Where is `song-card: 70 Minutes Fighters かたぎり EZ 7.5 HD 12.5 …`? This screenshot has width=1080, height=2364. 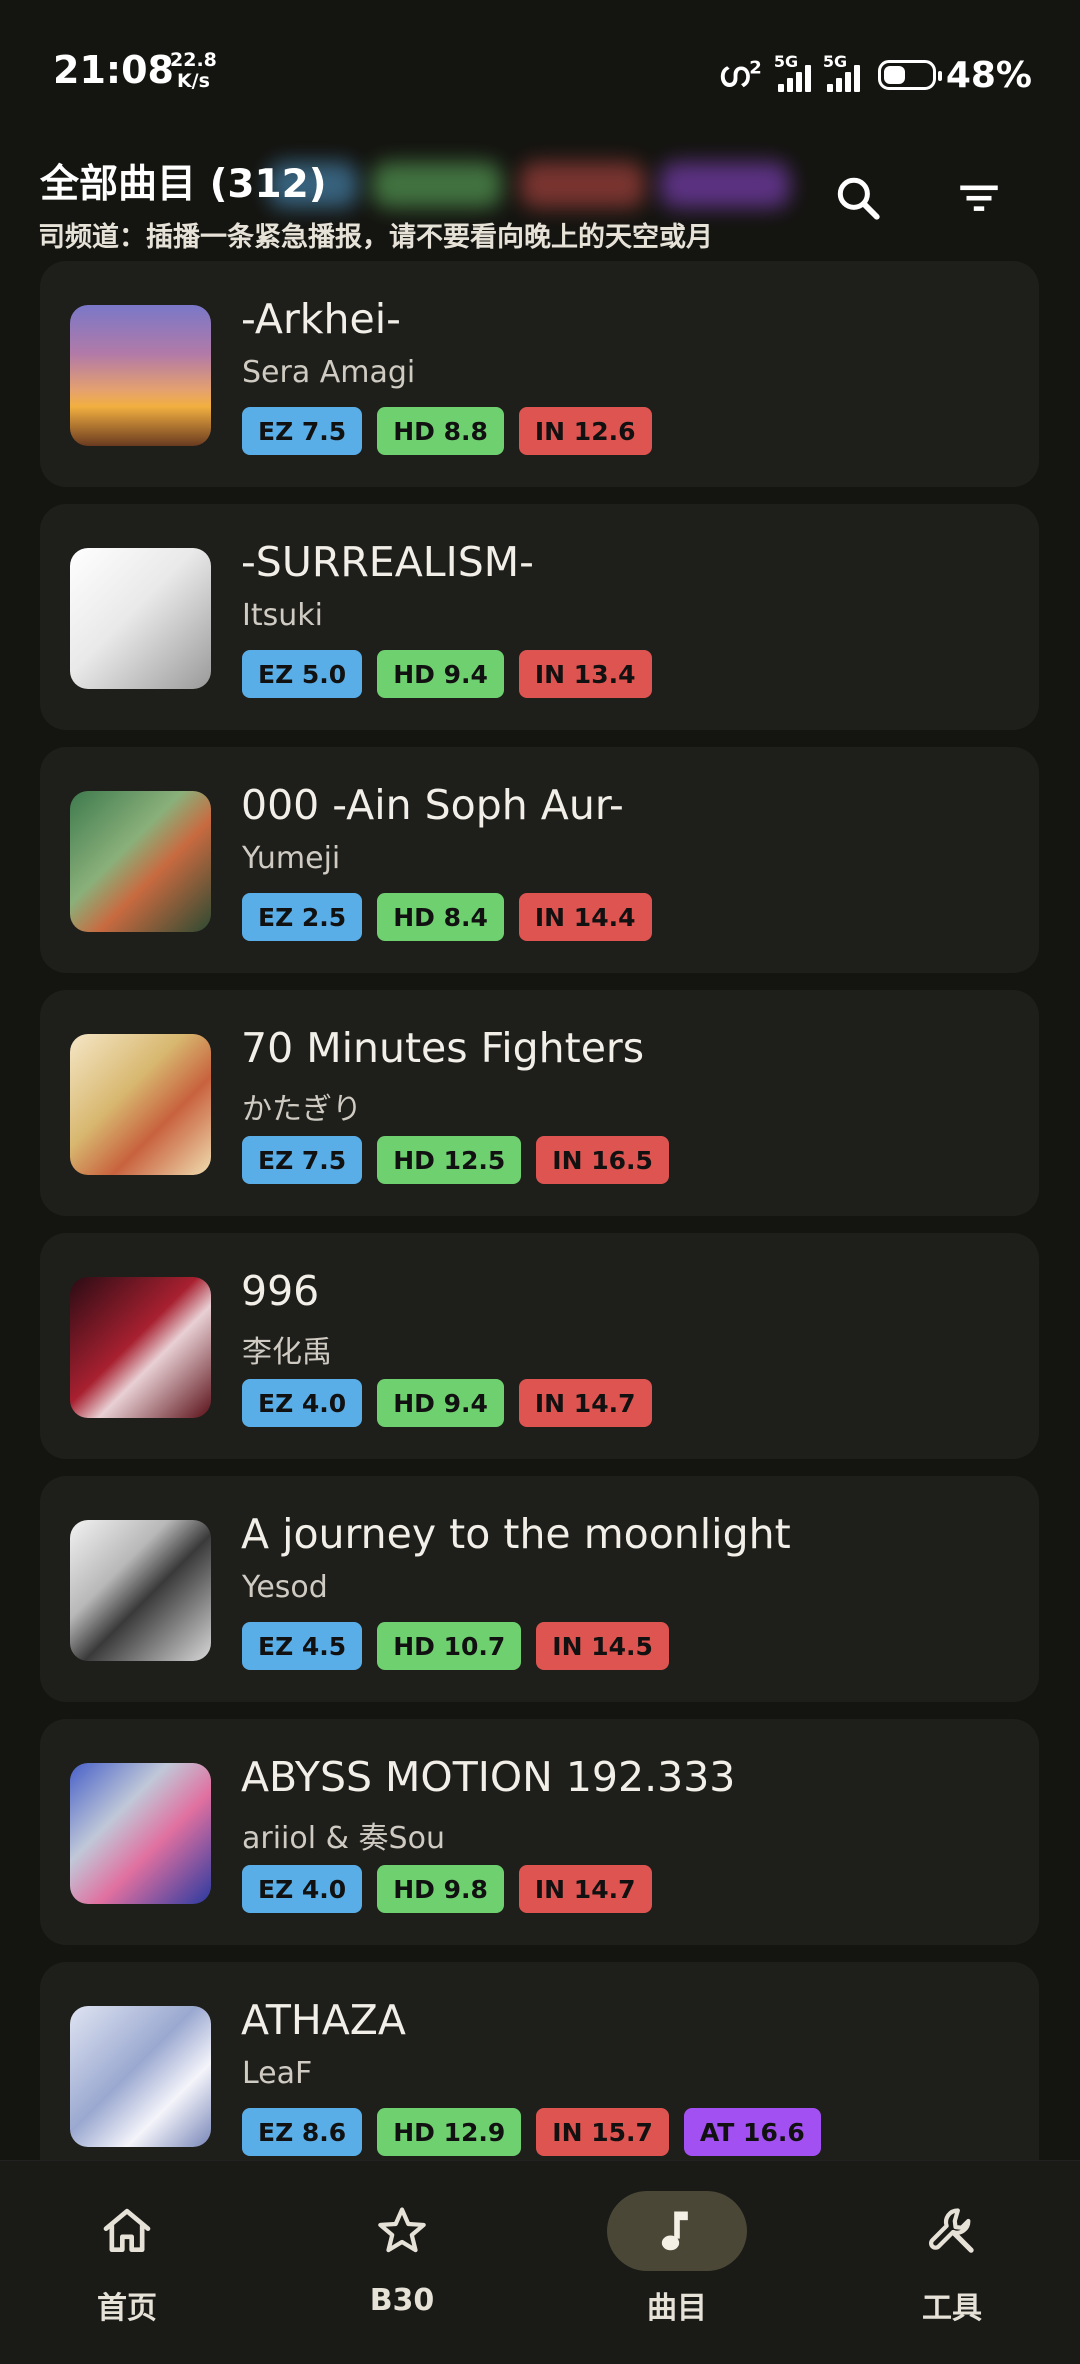 song-card: 70 Minutes Fighters かたぎり EZ 7.5 HD 12.5 … is located at coordinates (539, 1103).